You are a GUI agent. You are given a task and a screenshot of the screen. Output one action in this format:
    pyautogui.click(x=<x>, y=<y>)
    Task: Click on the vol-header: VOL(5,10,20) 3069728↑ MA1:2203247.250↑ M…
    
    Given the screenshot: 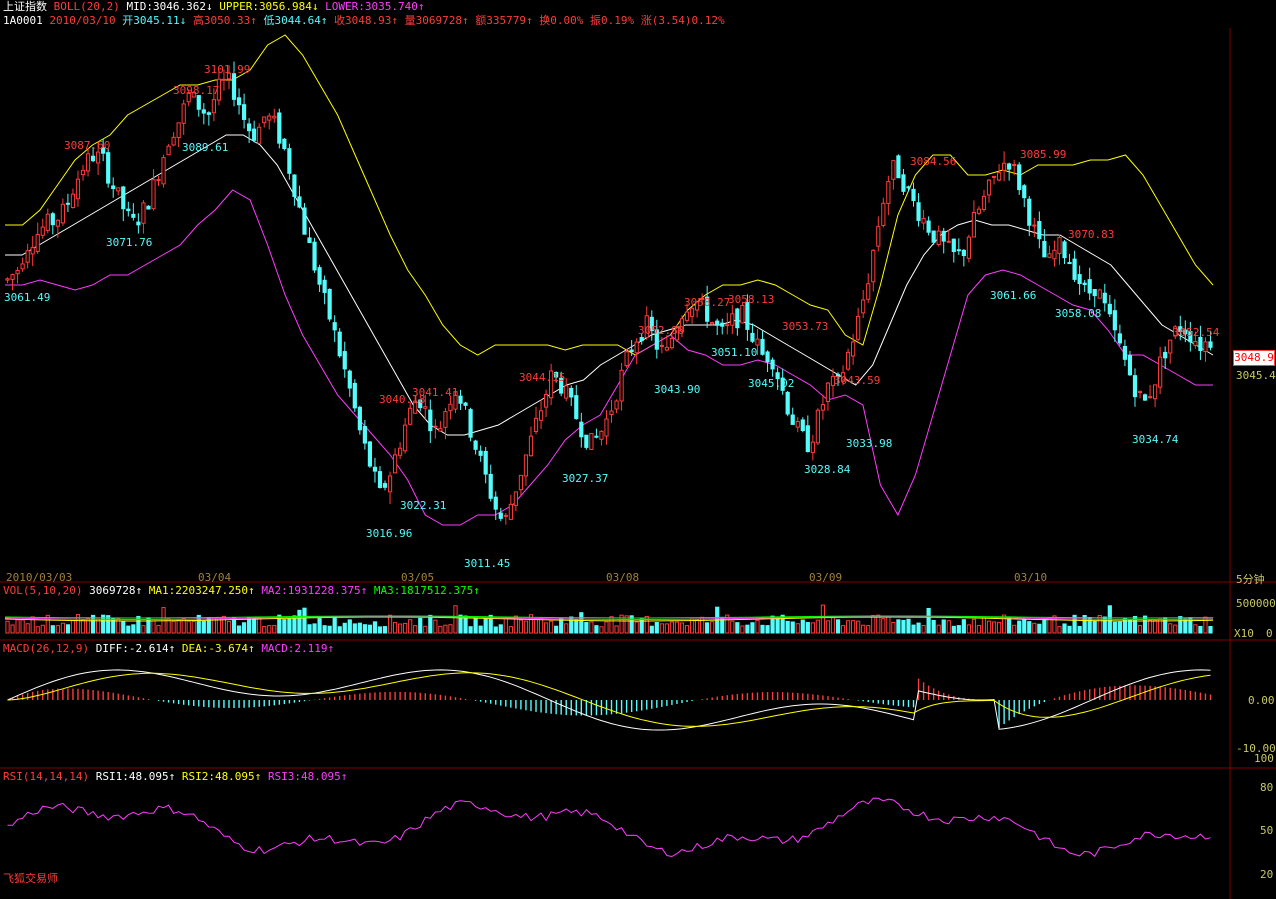 What is the action you would take?
    pyautogui.click(x=241, y=590)
    